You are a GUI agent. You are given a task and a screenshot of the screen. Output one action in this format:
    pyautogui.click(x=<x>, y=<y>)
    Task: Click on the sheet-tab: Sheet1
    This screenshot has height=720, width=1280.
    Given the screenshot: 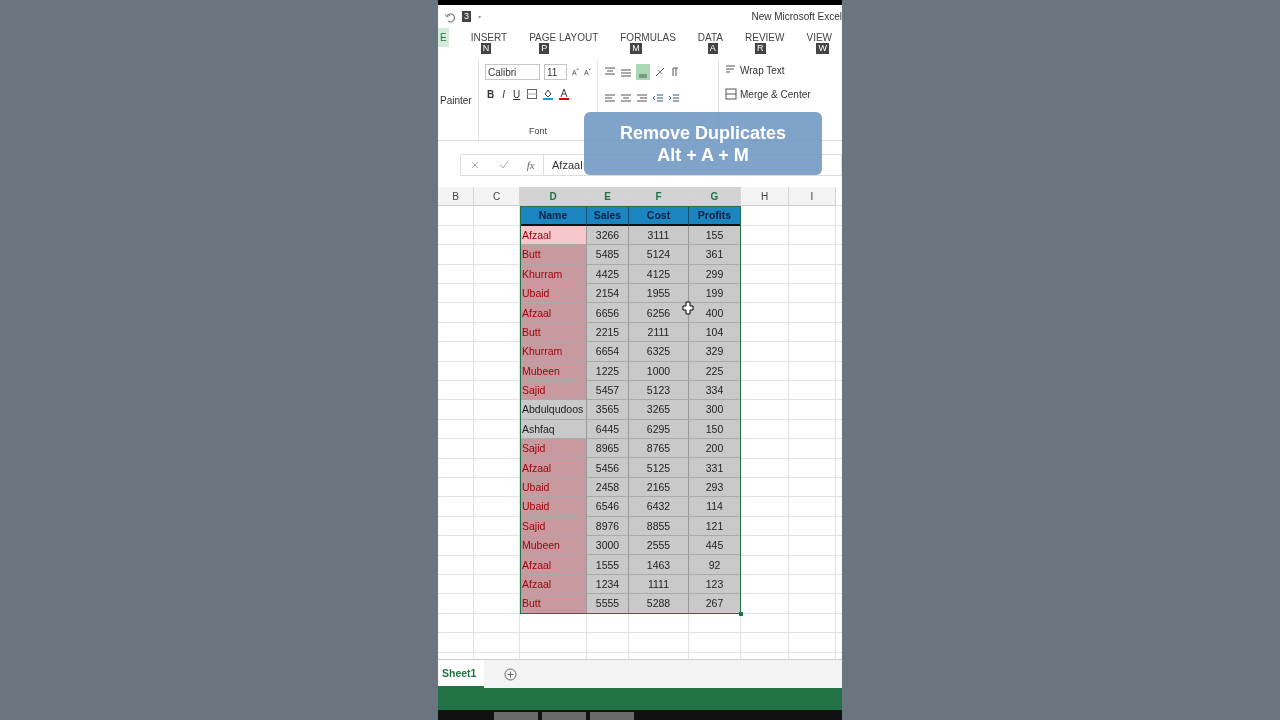 What is the action you would take?
    pyautogui.click(x=461, y=674)
    